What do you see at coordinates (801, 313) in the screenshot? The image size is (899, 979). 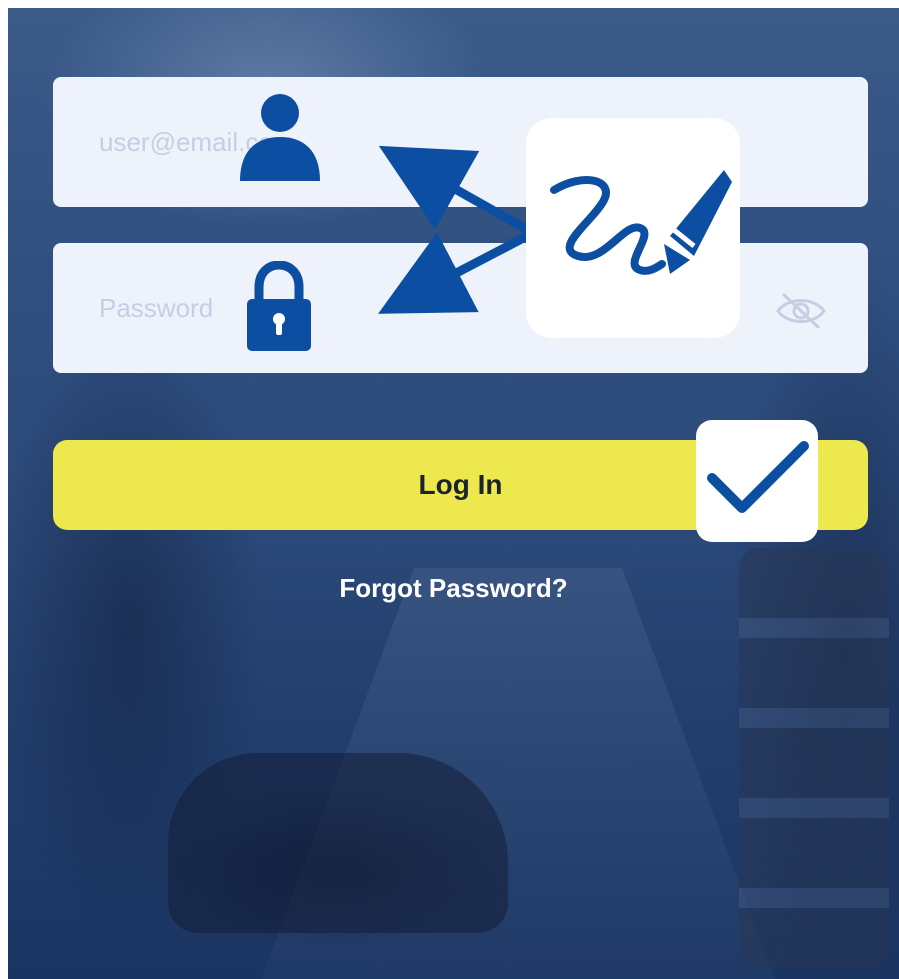 I see `eye-slash-icon` at bounding box center [801, 313].